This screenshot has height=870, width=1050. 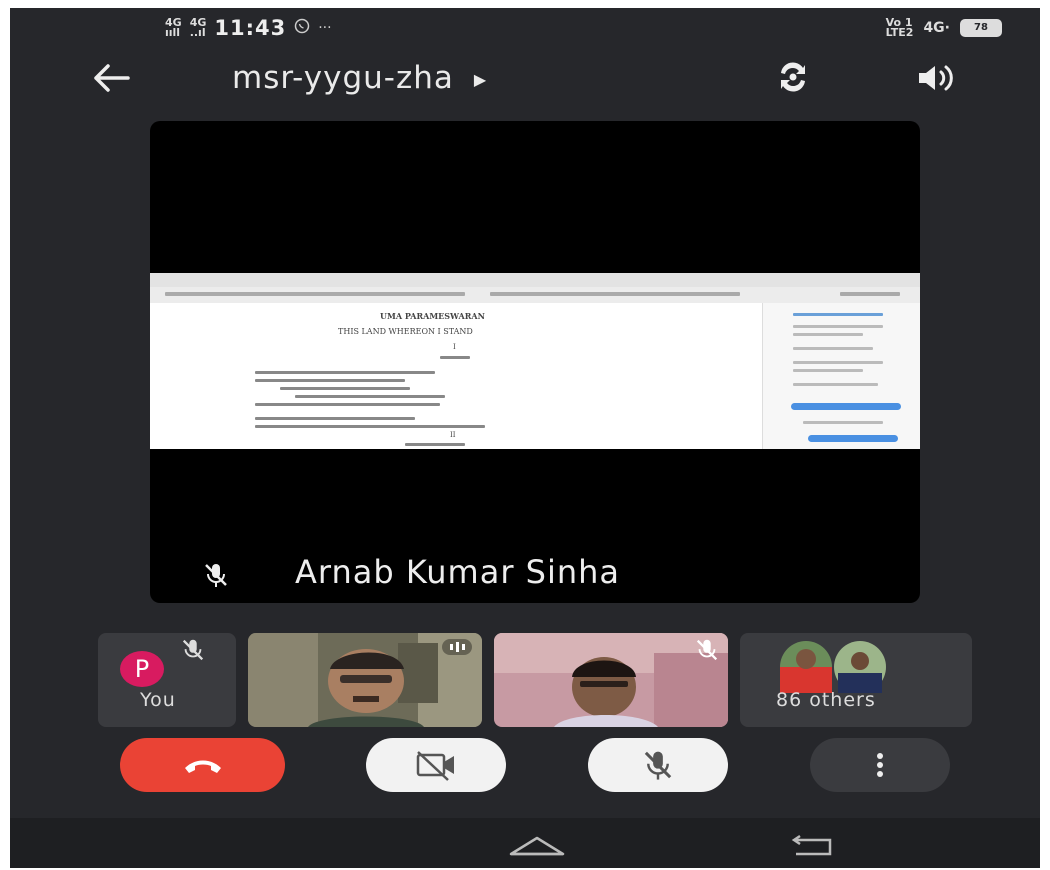 What do you see at coordinates (826, 700) in the screenshot?
I see `others-count: 86 others` at bounding box center [826, 700].